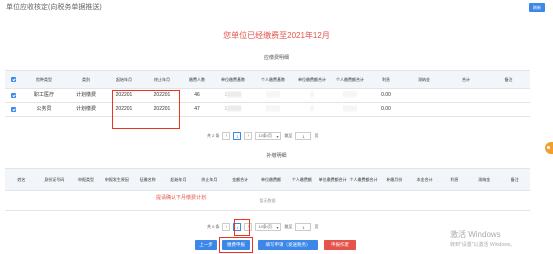 The image size is (553, 254). Describe the element at coordinates (21, 179) in the screenshot. I see `col-header: 姓名` at that location.